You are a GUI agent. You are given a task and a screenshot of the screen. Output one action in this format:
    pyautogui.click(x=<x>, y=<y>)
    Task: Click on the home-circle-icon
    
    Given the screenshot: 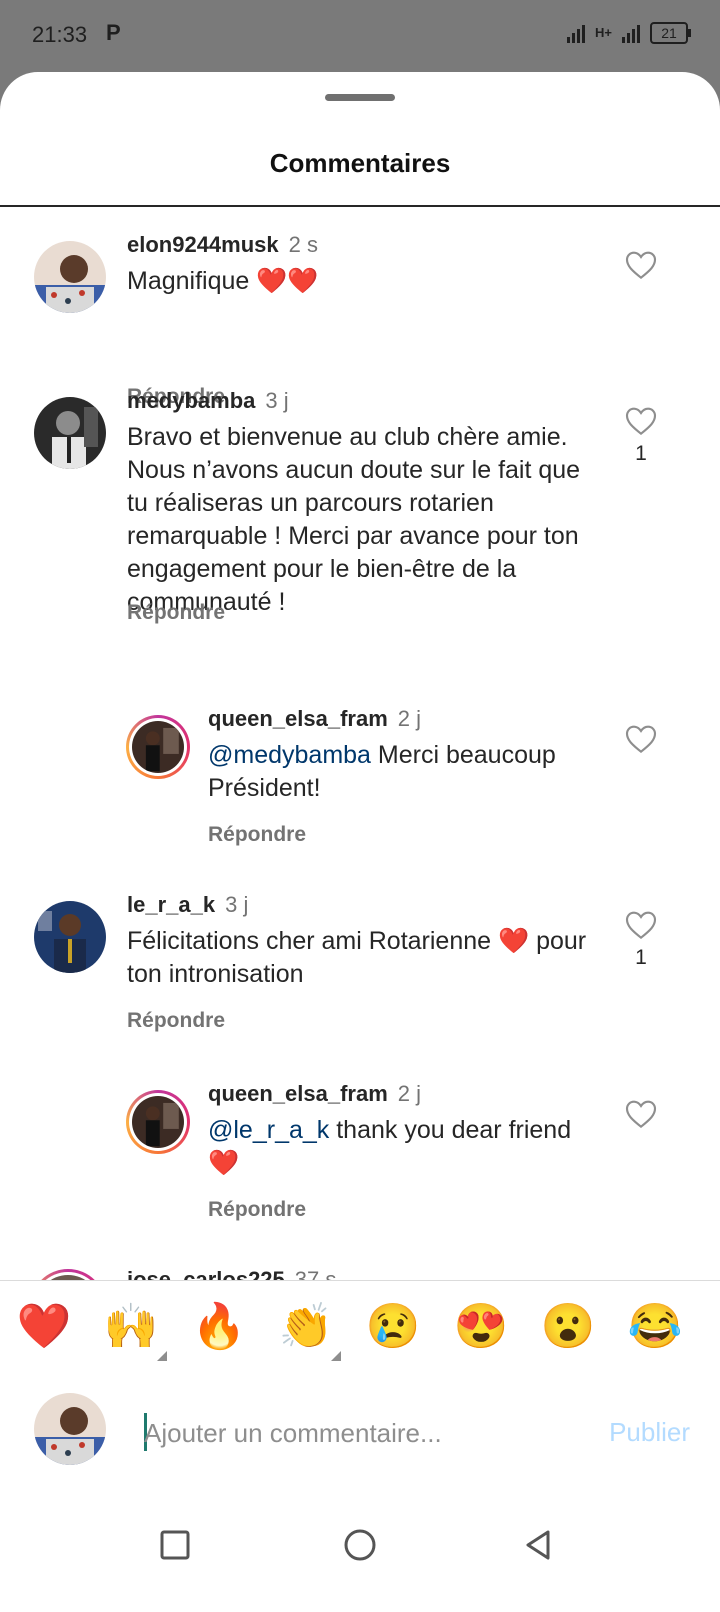 What is the action you would take?
    pyautogui.click(x=360, y=1545)
    